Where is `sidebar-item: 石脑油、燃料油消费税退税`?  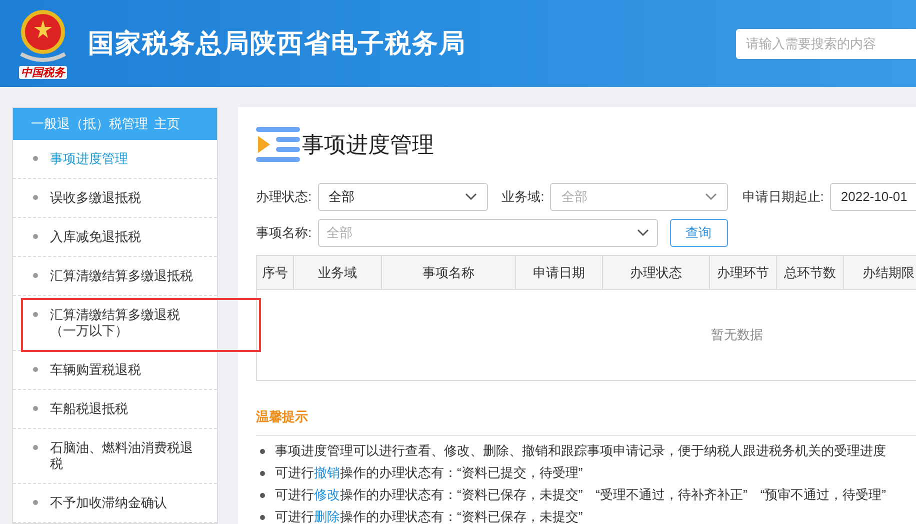 sidebar-item: 石脑油、燃料油消费税退税 is located at coordinates (115, 456).